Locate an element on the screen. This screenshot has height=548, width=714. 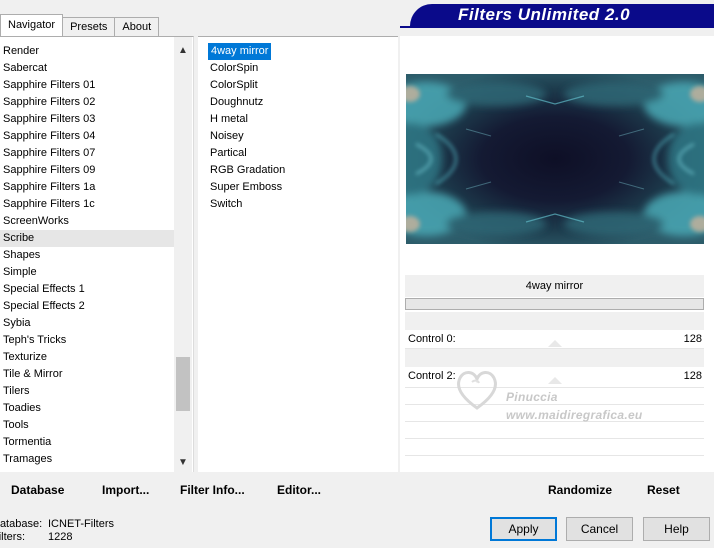
status-info: Database: ICNET-Filters Filters: 1228 is located at coordinates (100, 528).